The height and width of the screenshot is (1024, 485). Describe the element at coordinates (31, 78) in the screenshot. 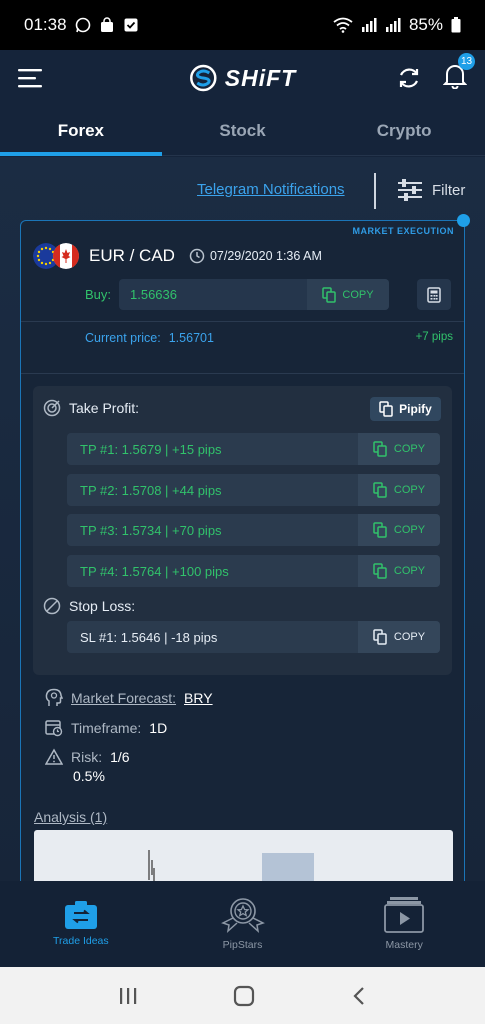

I see `hamburger-menu-icon` at that location.